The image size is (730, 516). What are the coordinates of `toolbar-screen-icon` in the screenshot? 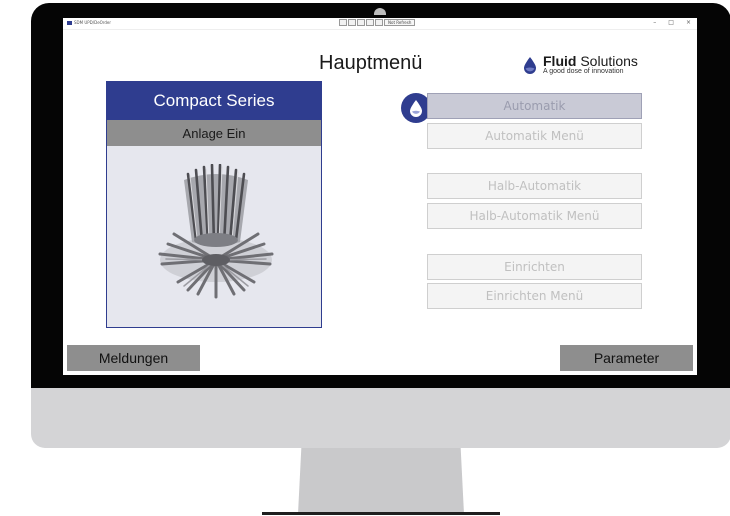 It's located at (370, 22).